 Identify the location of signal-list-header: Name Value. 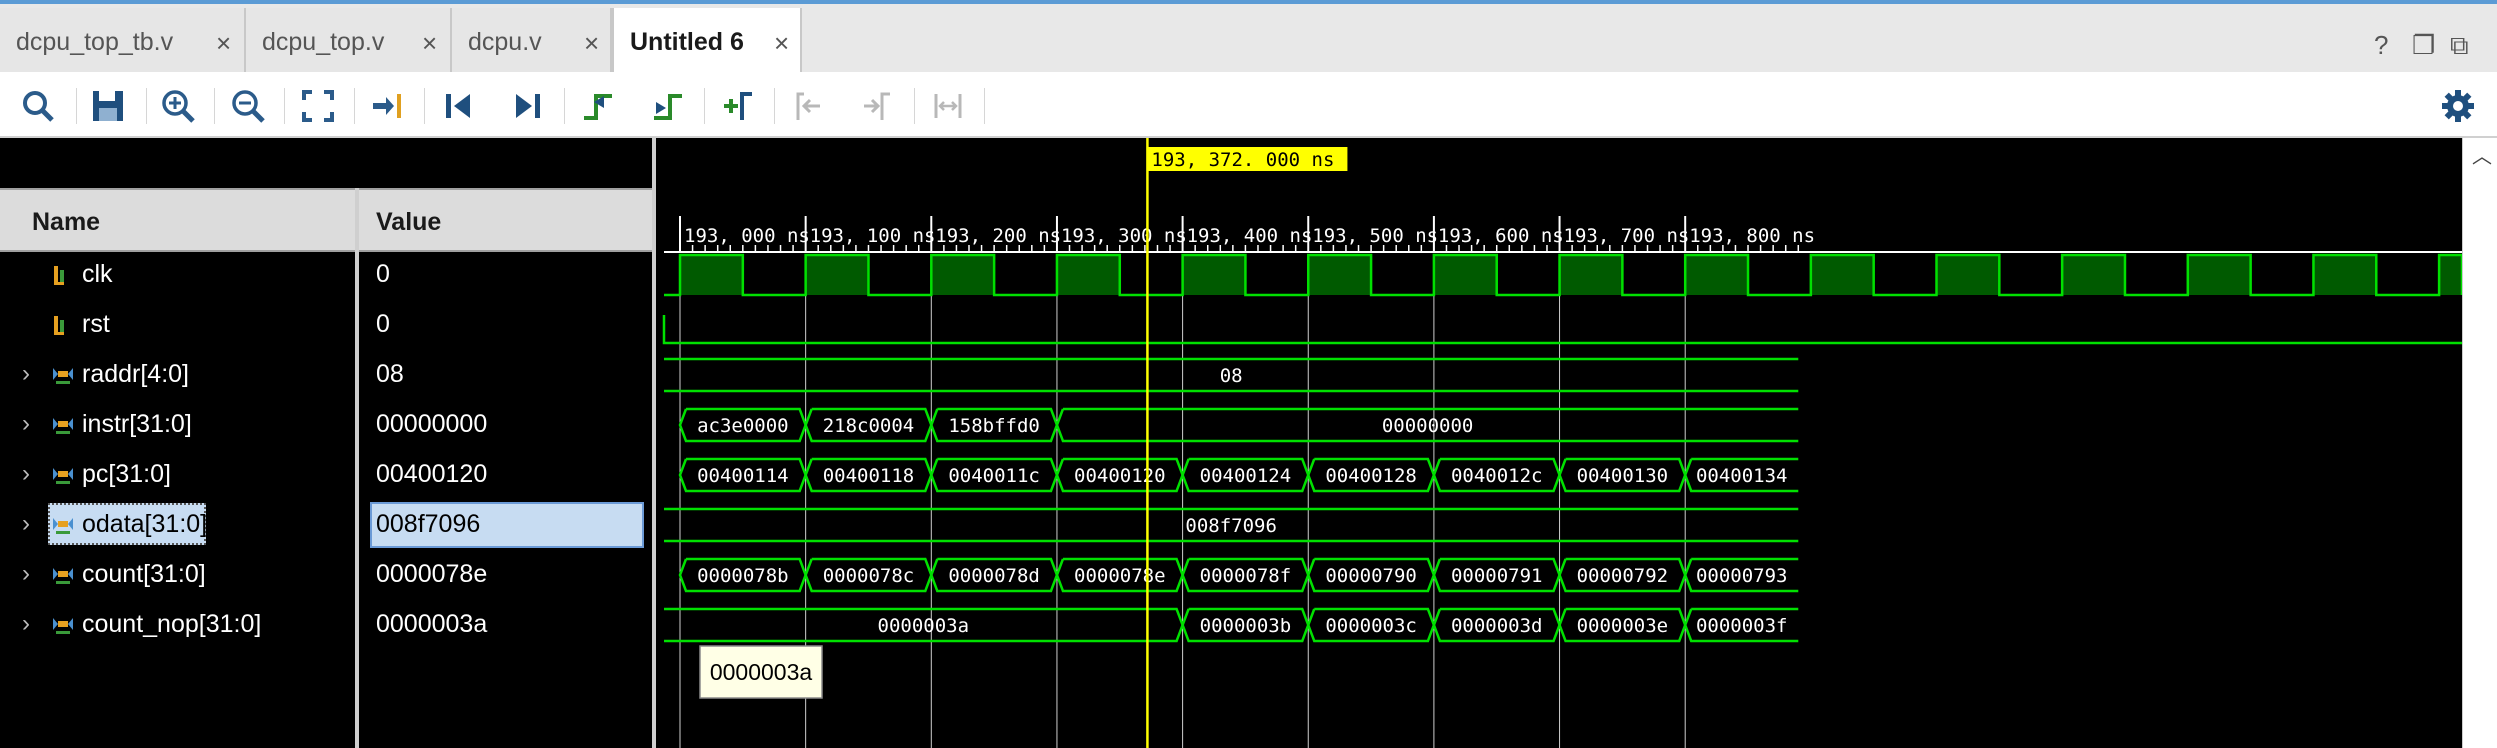
(326, 220).